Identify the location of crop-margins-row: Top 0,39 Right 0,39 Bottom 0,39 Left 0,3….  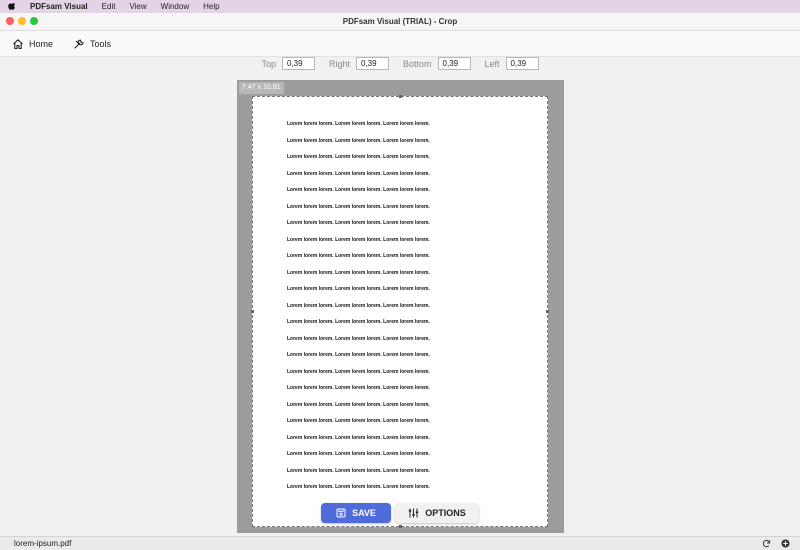
(400, 63).